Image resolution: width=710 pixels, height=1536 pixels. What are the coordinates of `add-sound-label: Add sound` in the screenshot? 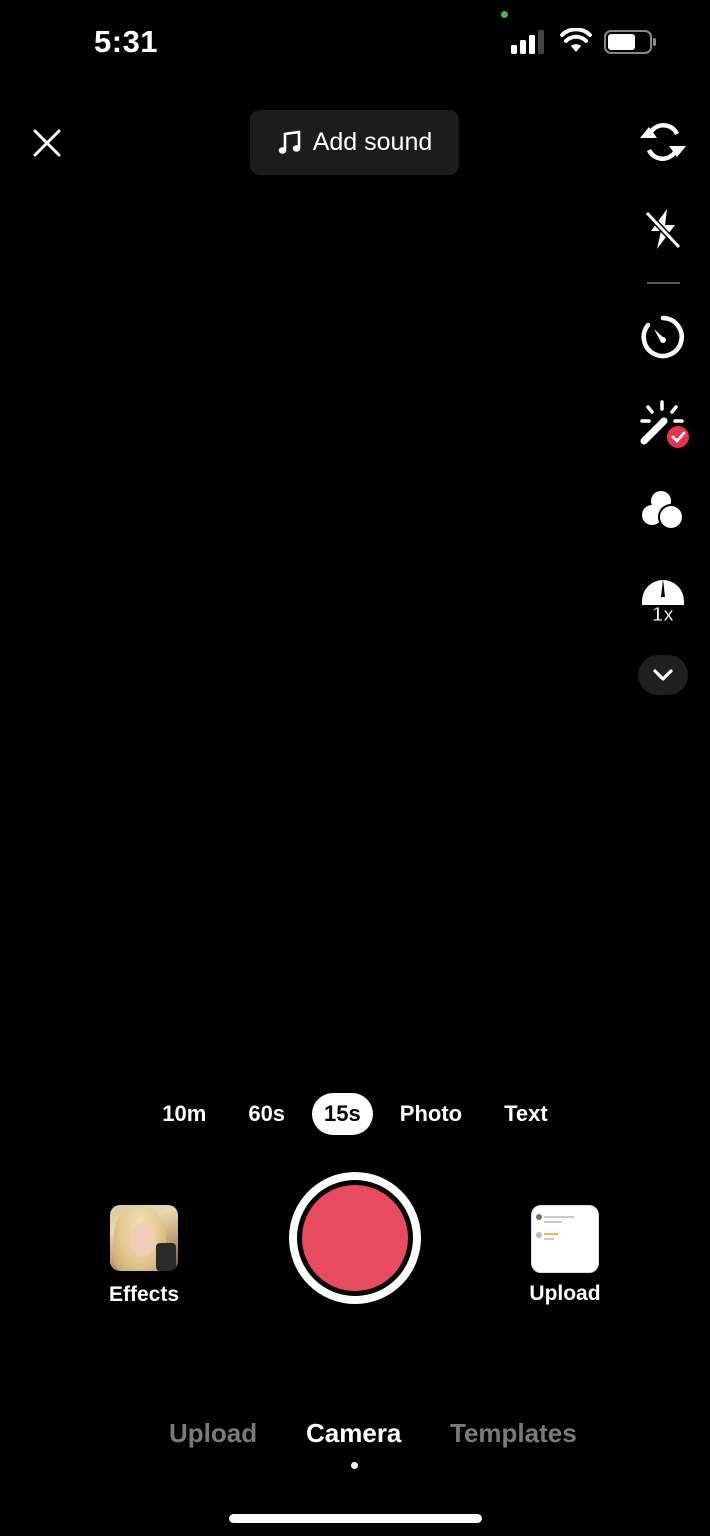 It's located at (372, 142).